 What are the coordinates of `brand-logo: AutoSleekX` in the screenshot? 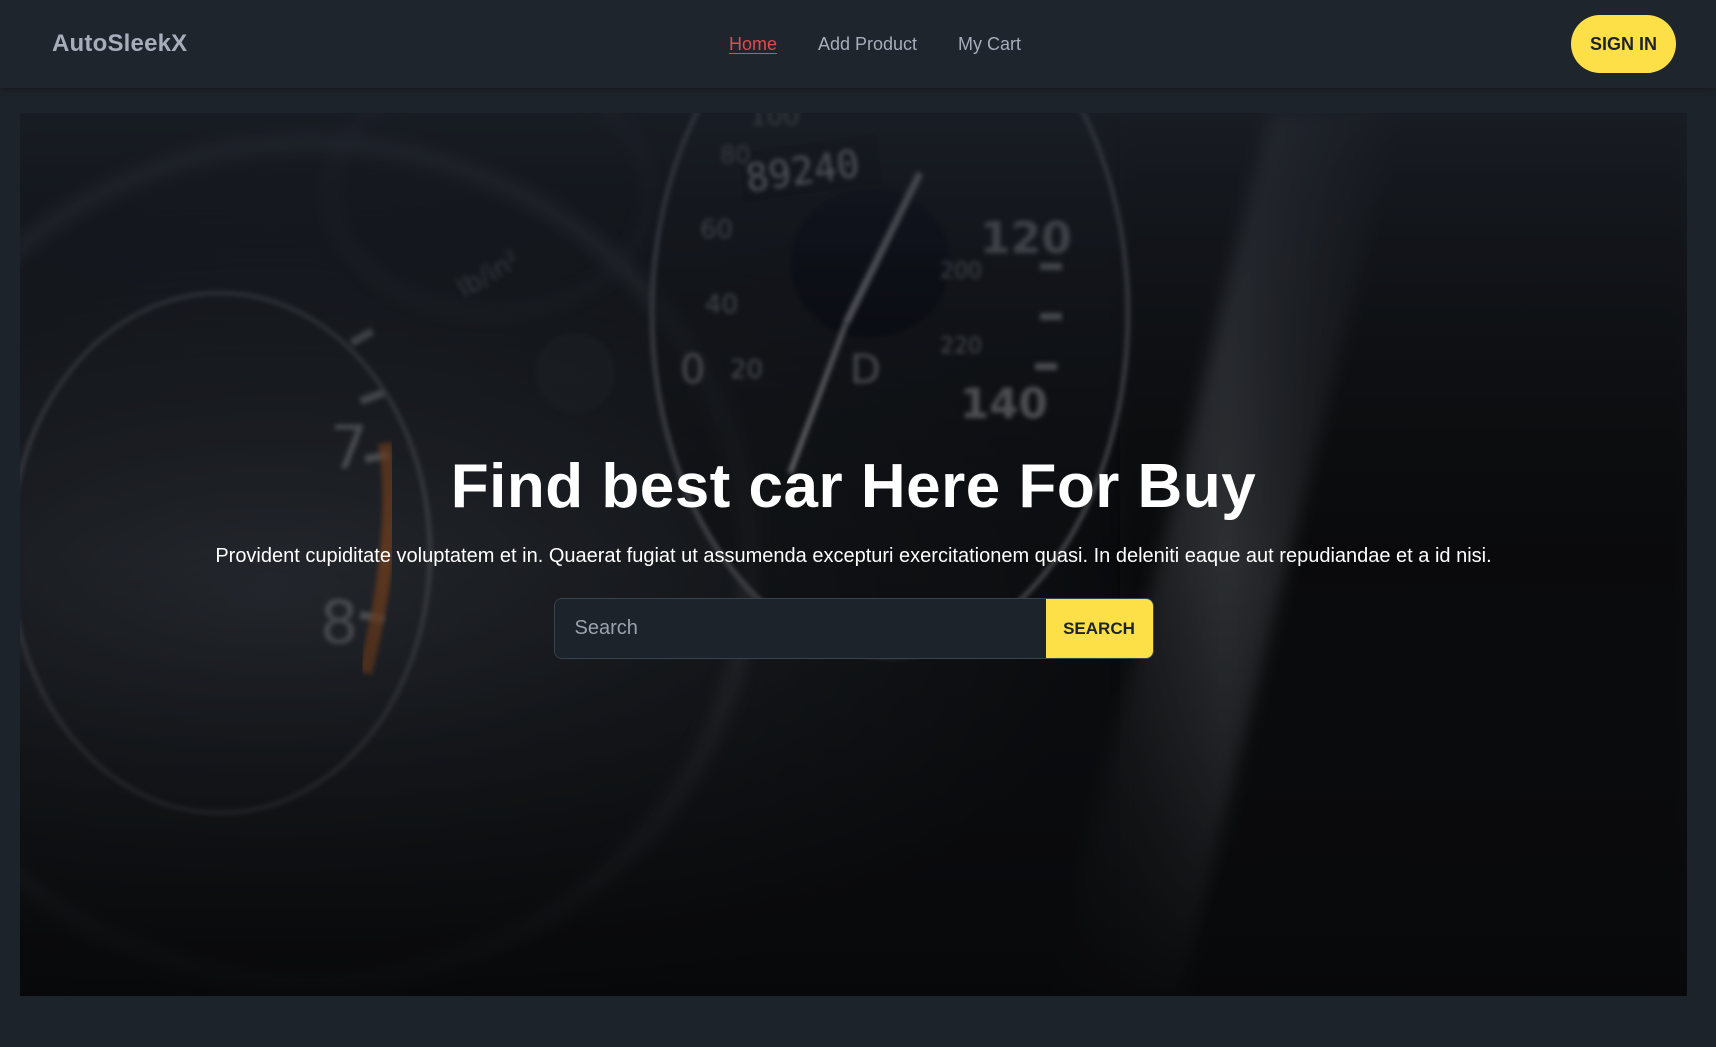 It's located at (119, 44).